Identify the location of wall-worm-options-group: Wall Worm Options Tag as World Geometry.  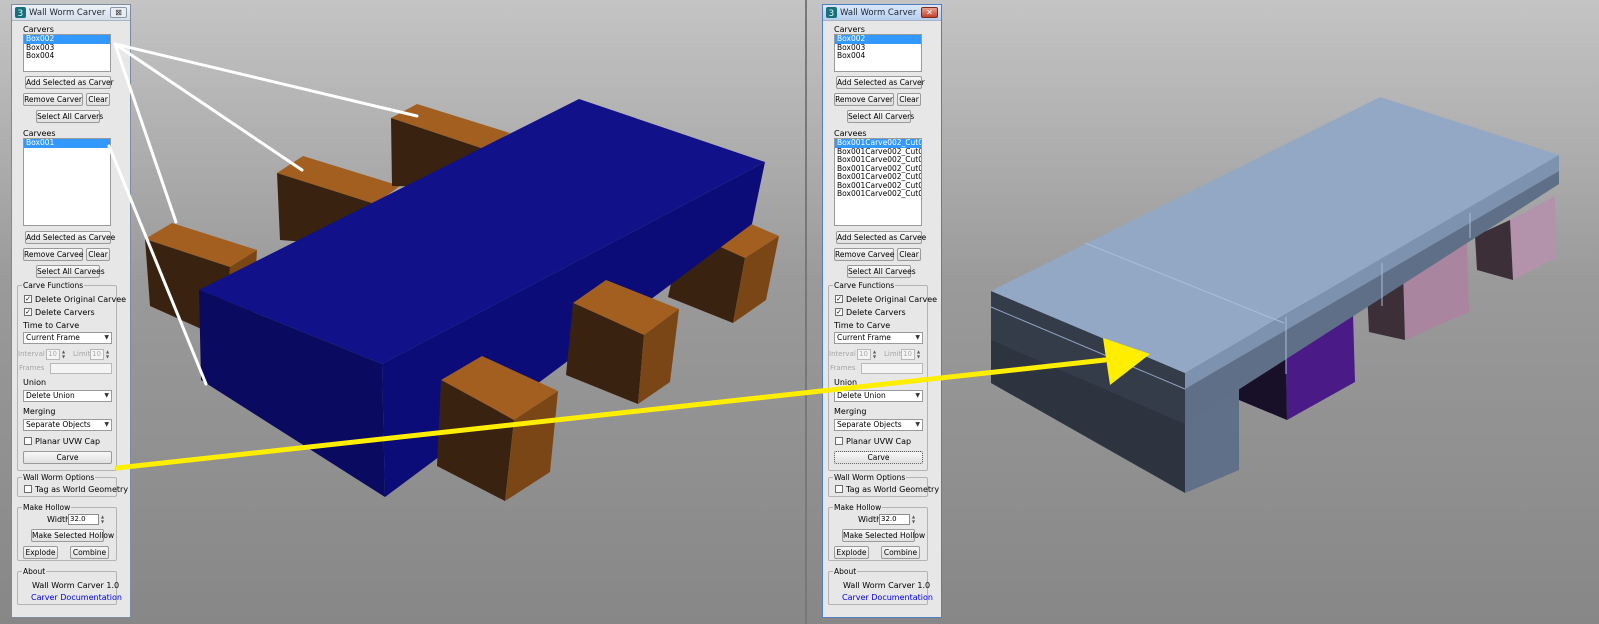
(883, 485).